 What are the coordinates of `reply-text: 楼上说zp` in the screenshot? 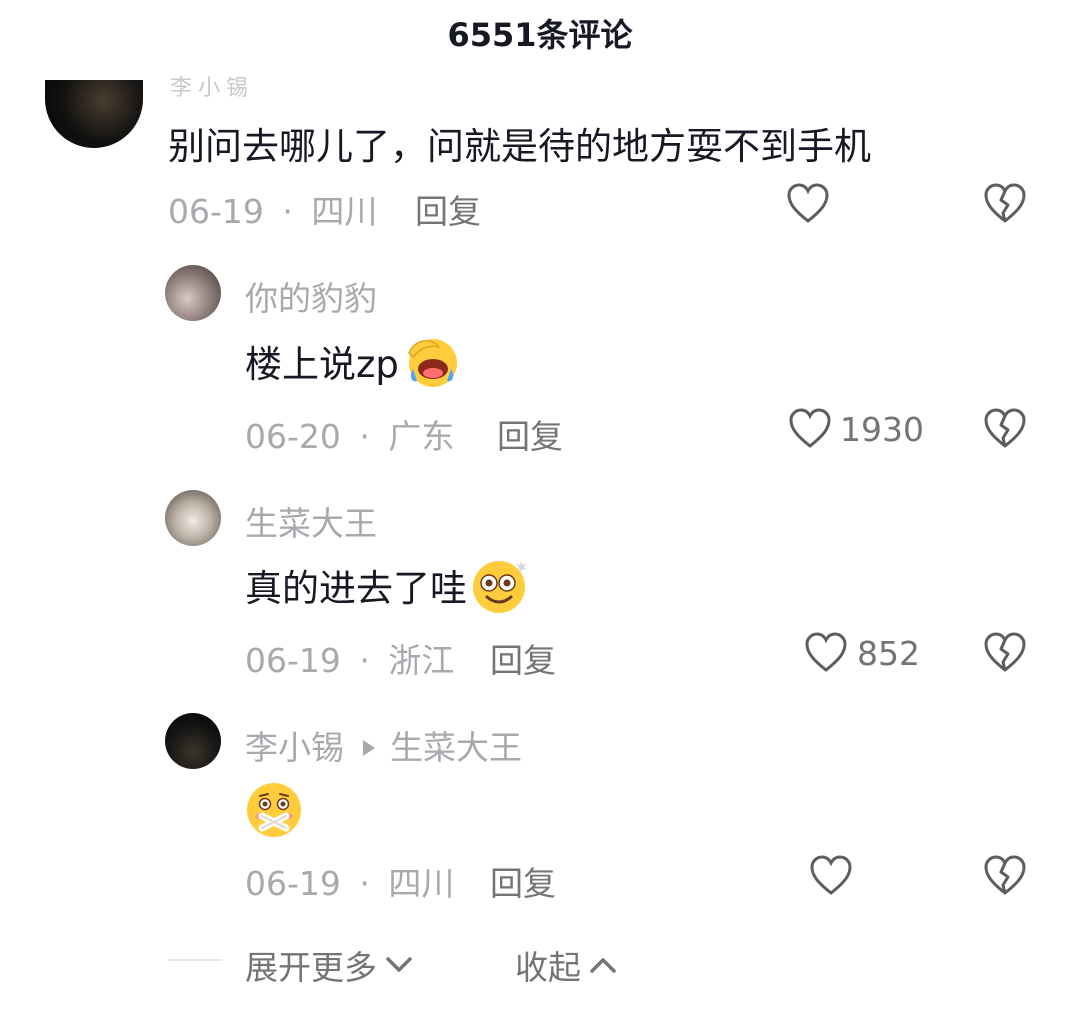 It's located at (322, 364).